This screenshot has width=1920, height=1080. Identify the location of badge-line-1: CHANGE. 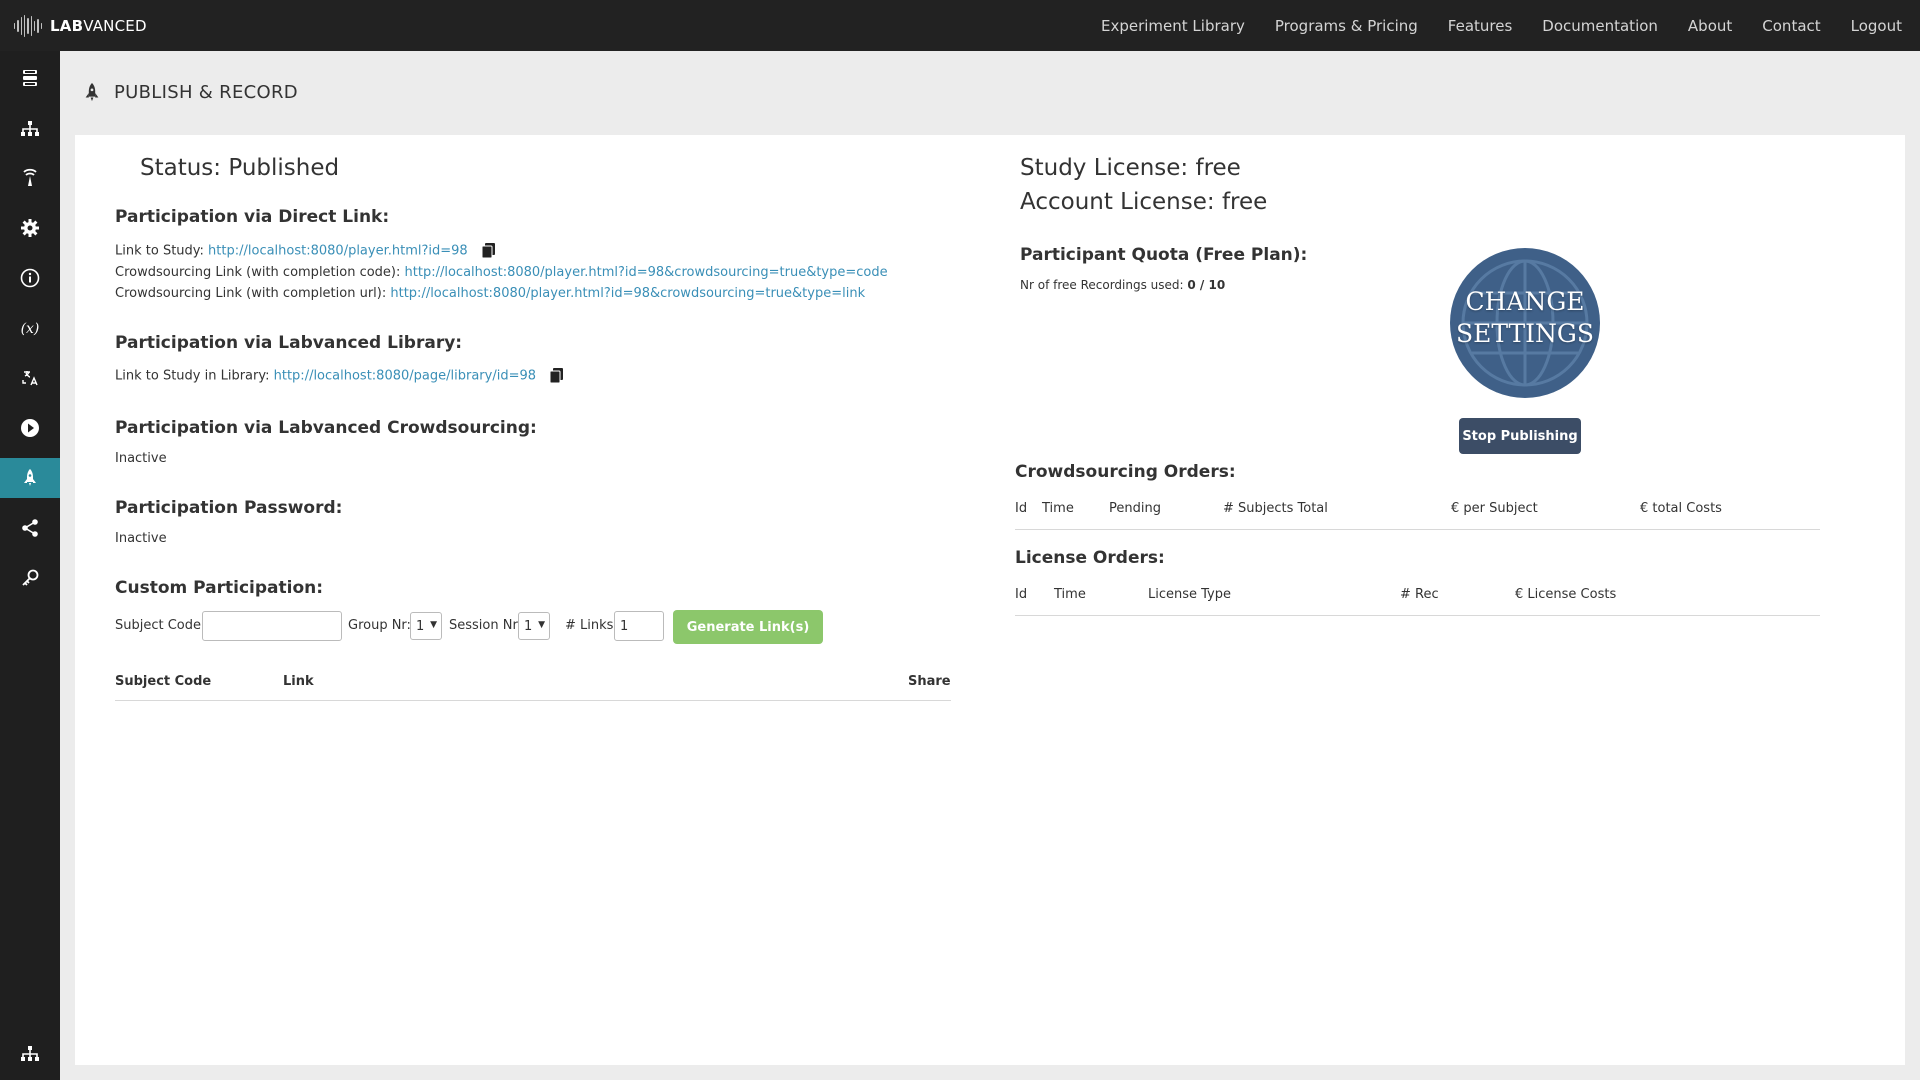
(1525, 301).